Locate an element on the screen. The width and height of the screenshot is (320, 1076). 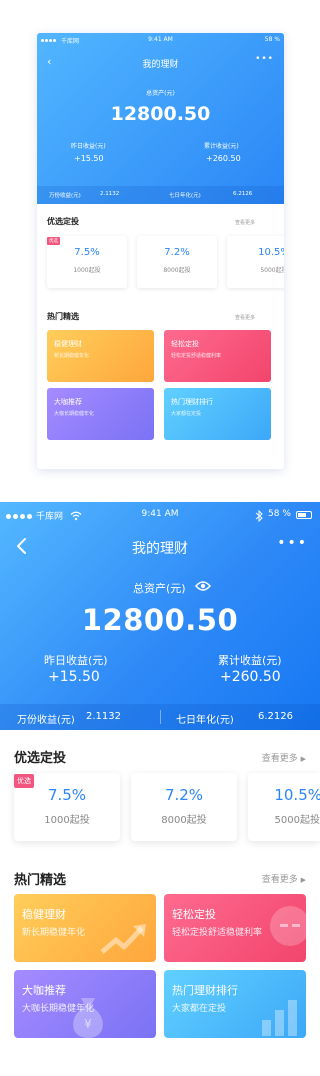
mini-yesterday-label: 昨日收益(元) is located at coordinates (88, 146).